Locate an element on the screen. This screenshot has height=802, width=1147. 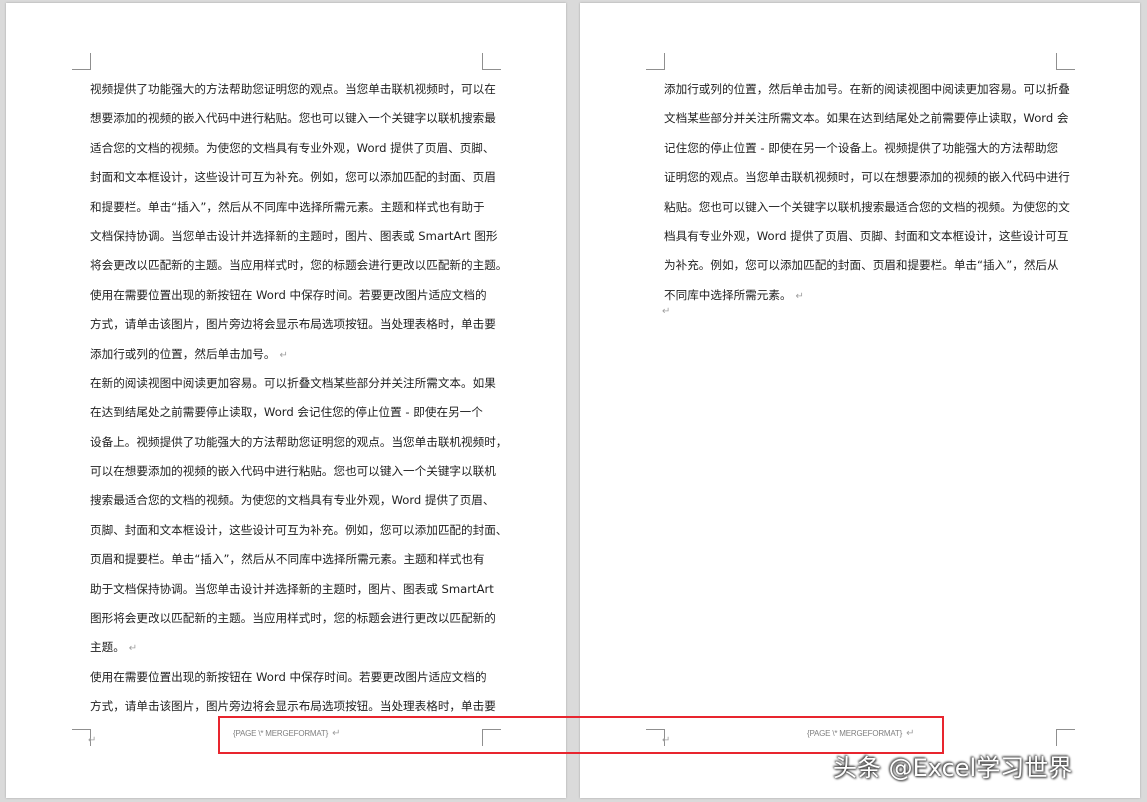
line-text: 不同库中选择所需元素。 is located at coordinates (728, 294).